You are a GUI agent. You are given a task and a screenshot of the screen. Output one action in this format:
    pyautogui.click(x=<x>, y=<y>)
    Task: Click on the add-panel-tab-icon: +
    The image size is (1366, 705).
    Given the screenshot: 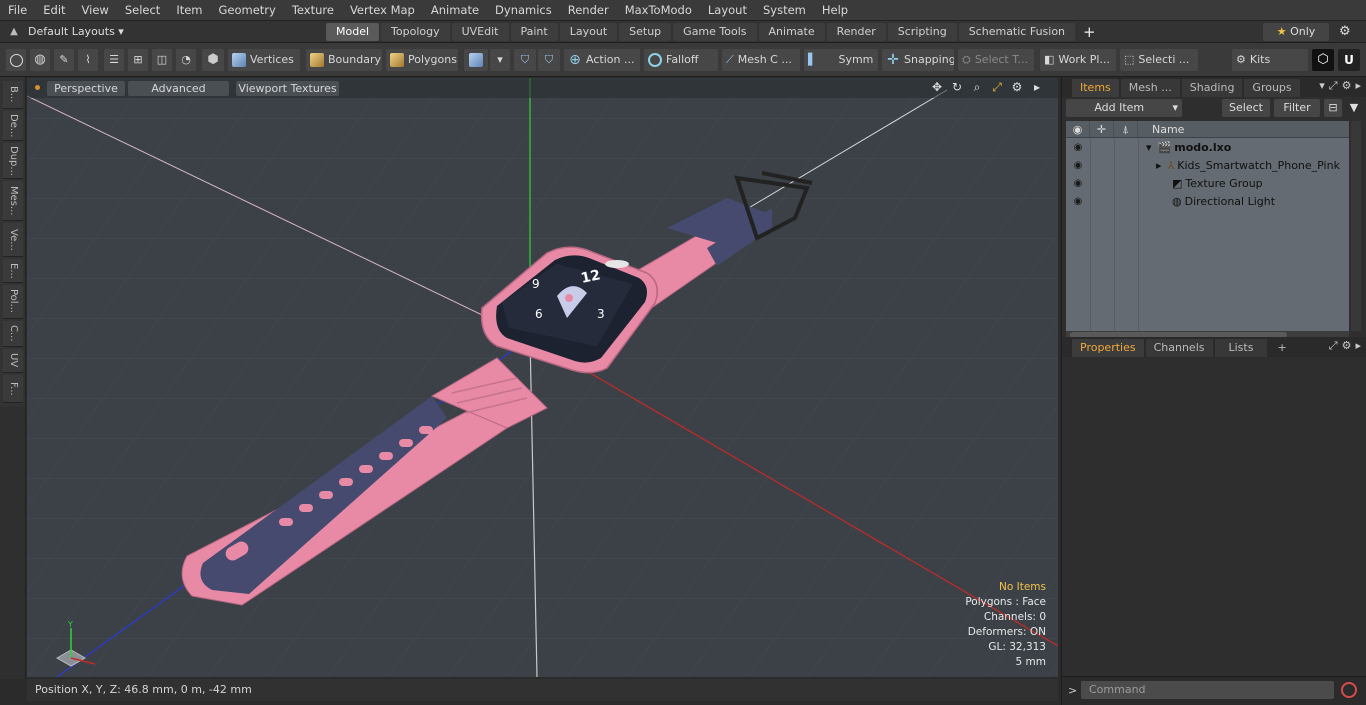 What is the action you would take?
    pyautogui.click(x=1281, y=348)
    